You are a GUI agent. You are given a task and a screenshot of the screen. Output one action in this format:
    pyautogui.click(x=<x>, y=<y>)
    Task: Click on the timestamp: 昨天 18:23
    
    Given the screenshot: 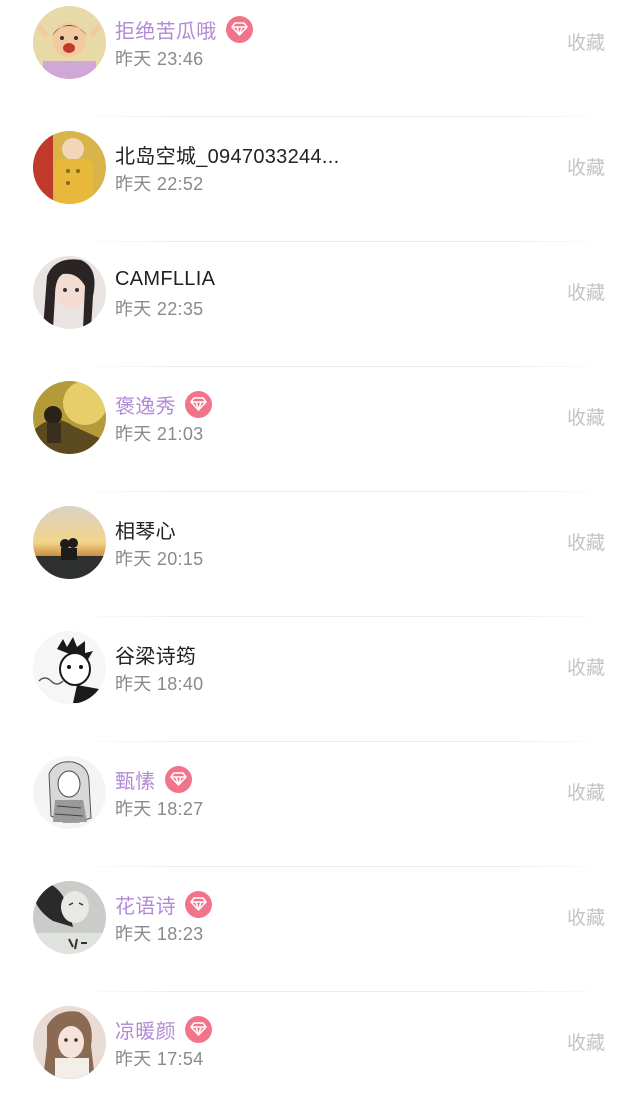 What is the action you would take?
    pyautogui.click(x=159, y=934)
    